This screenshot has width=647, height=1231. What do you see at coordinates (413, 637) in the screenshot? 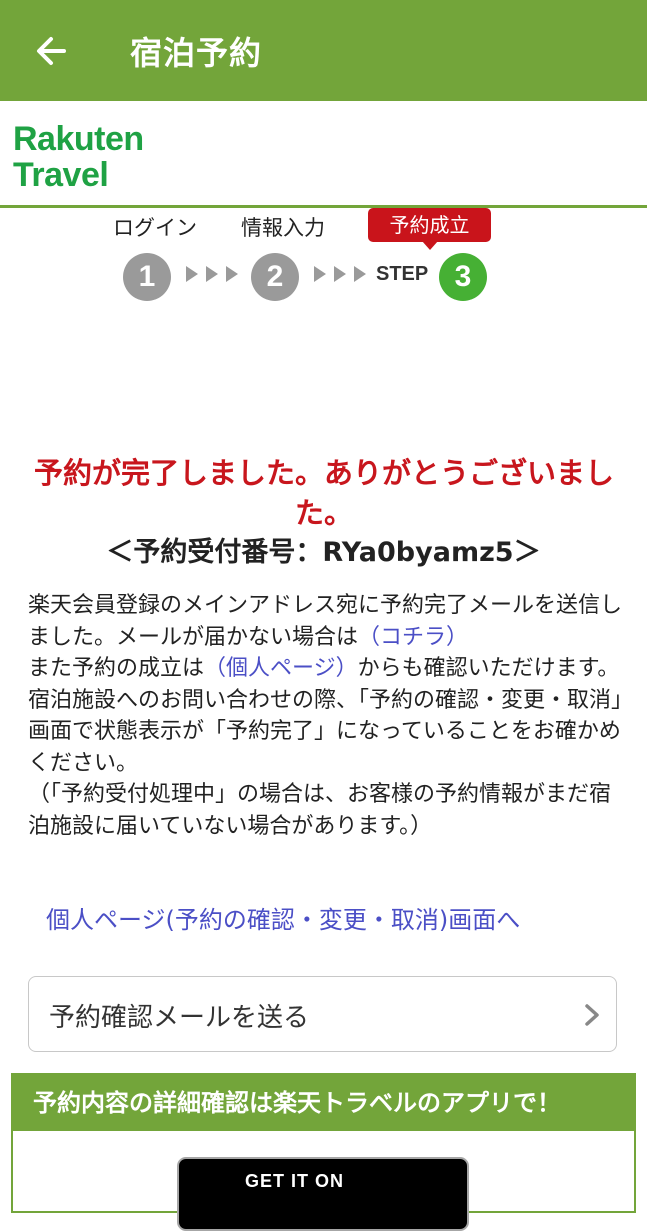
I see `kochira-link: （コチラ）` at bounding box center [413, 637].